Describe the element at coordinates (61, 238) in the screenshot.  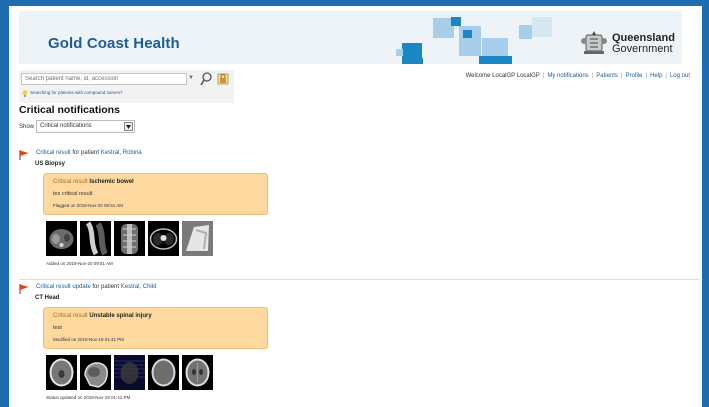
I see `ct-abdomen-thumbnail` at that location.